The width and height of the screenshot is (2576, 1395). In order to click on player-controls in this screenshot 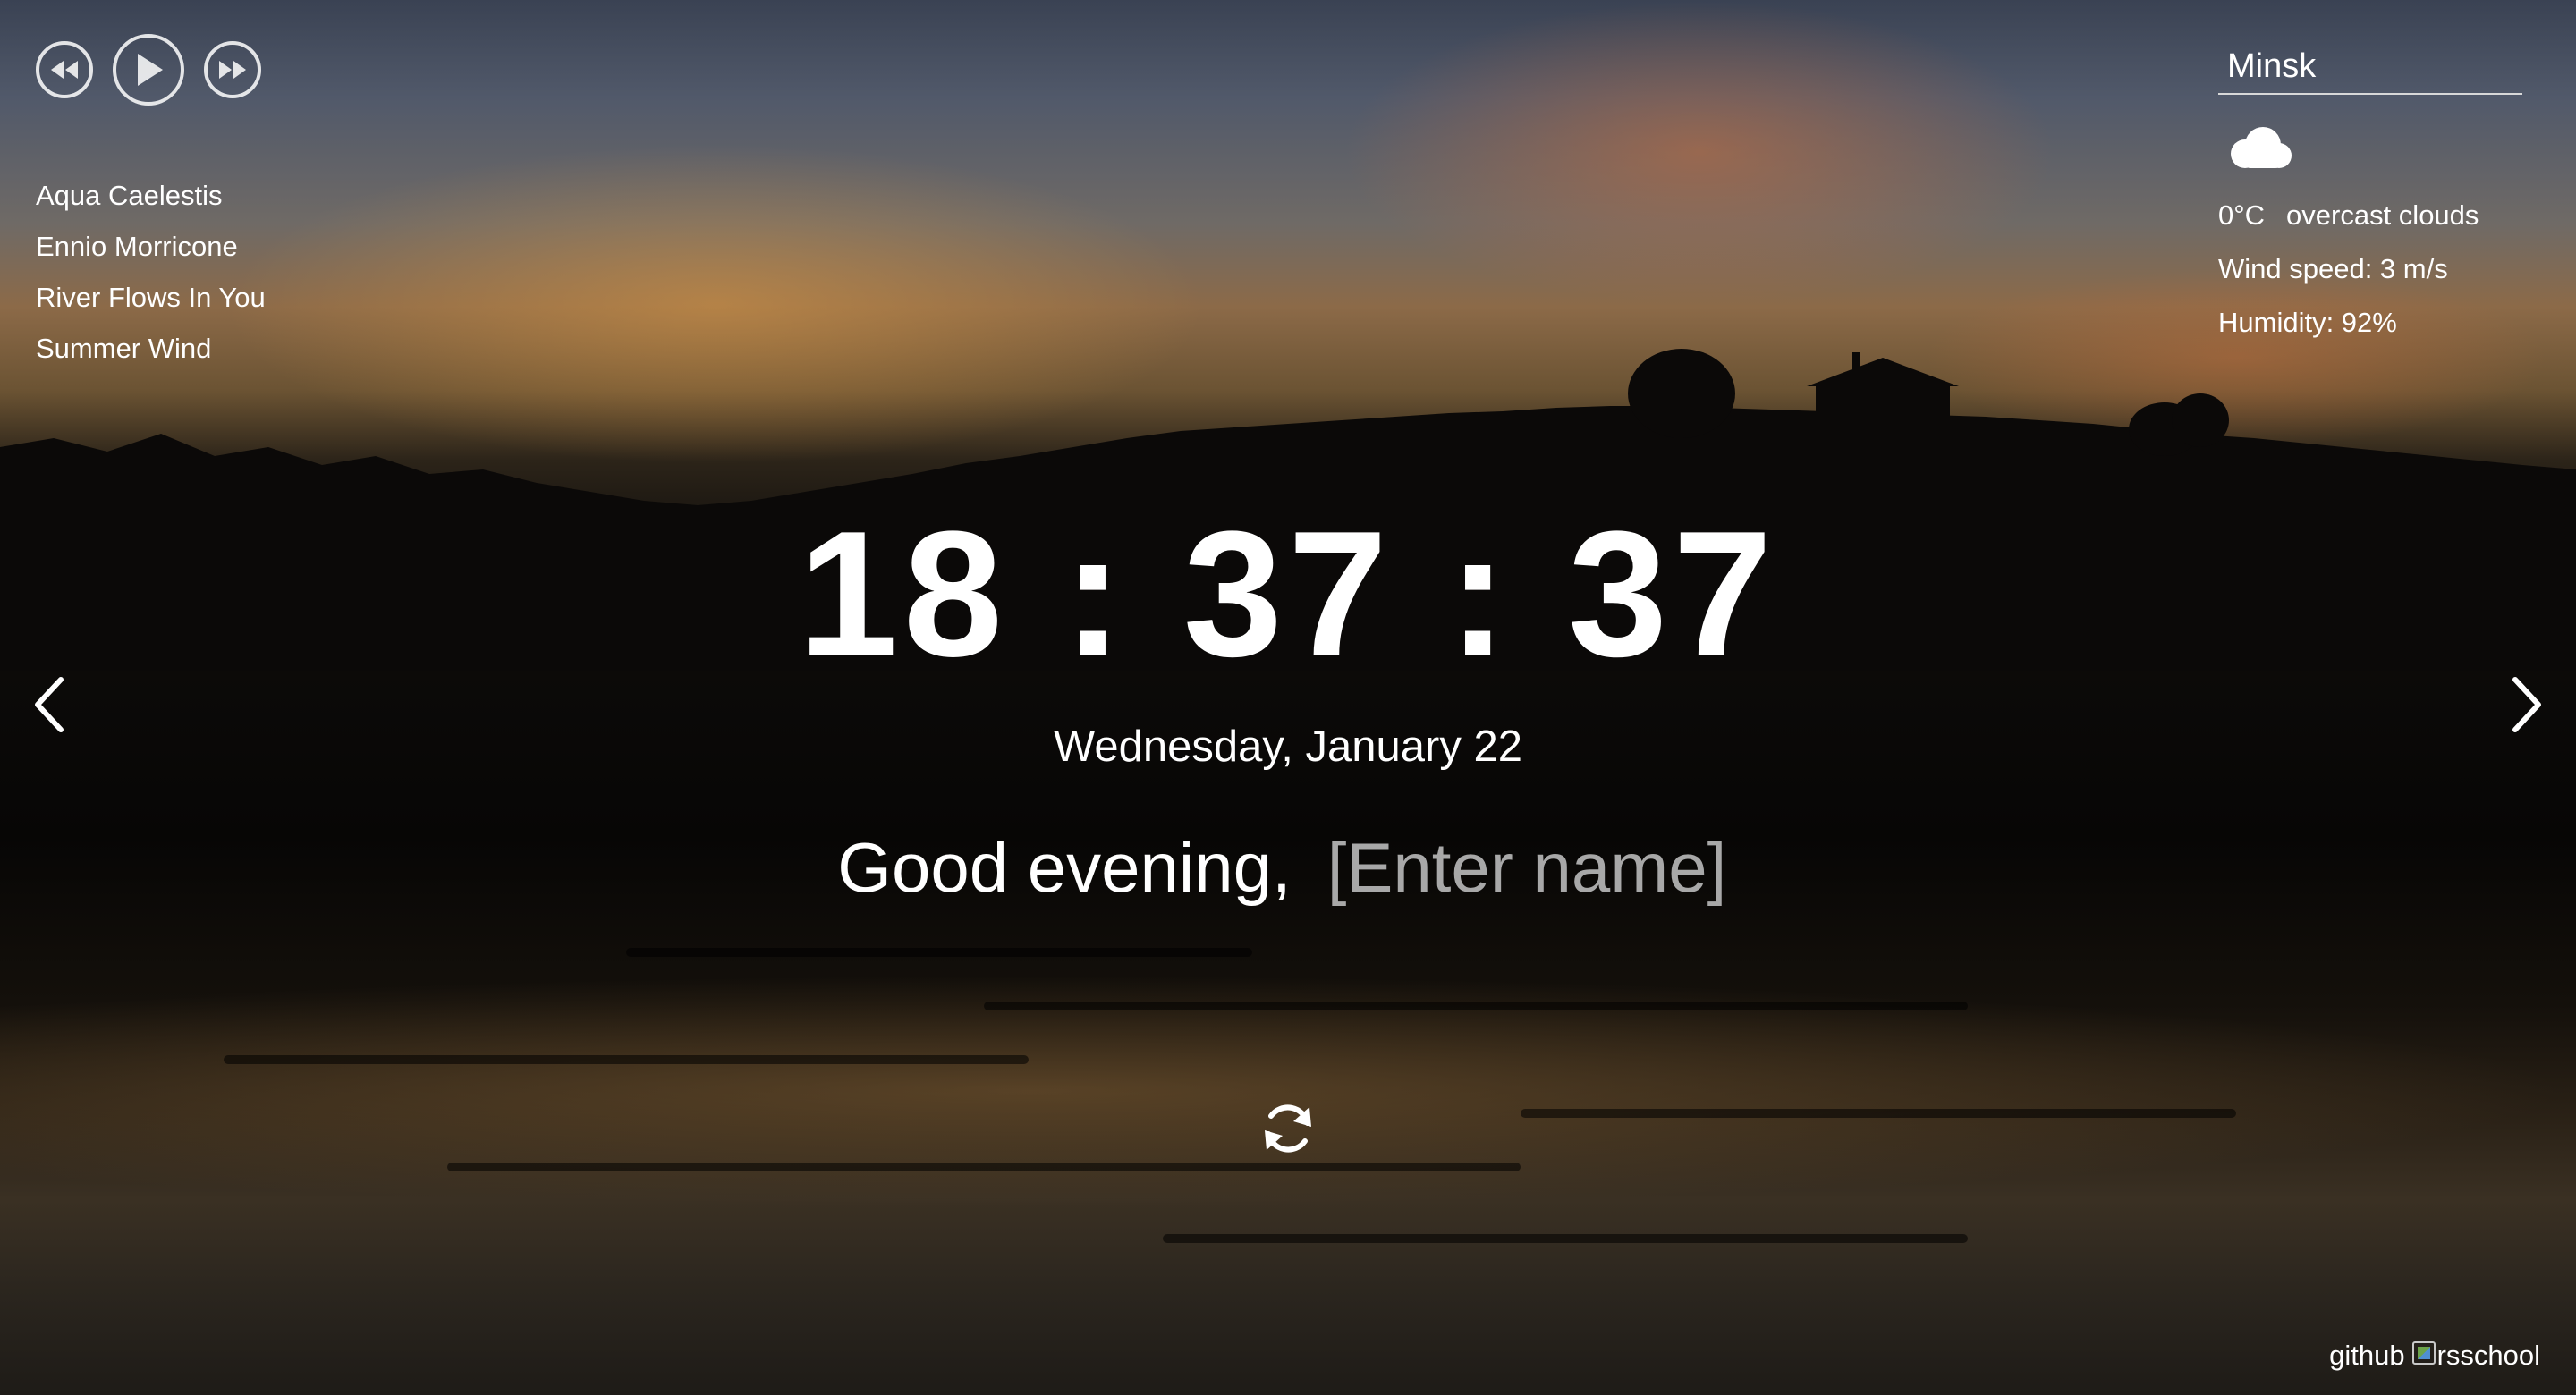, I will do `click(148, 70)`.